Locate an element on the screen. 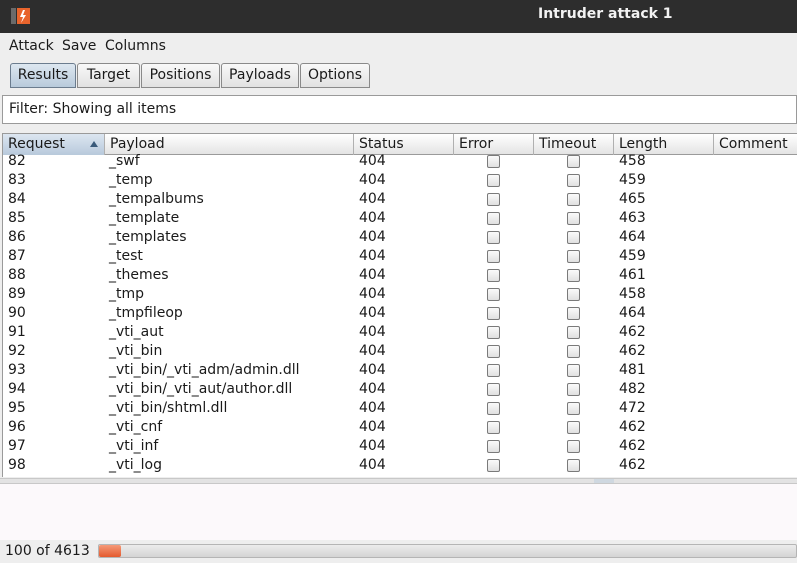  table-row: 85 _template 404 463 is located at coordinates (400, 218).